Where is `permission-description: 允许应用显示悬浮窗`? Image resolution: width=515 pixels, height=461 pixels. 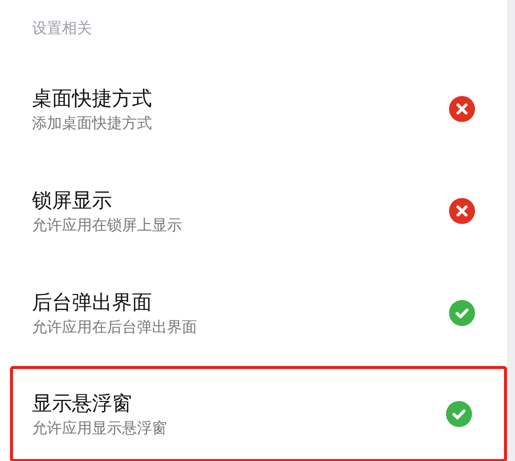 permission-description: 允许应用显示悬浮窗 is located at coordinates (100, 428).